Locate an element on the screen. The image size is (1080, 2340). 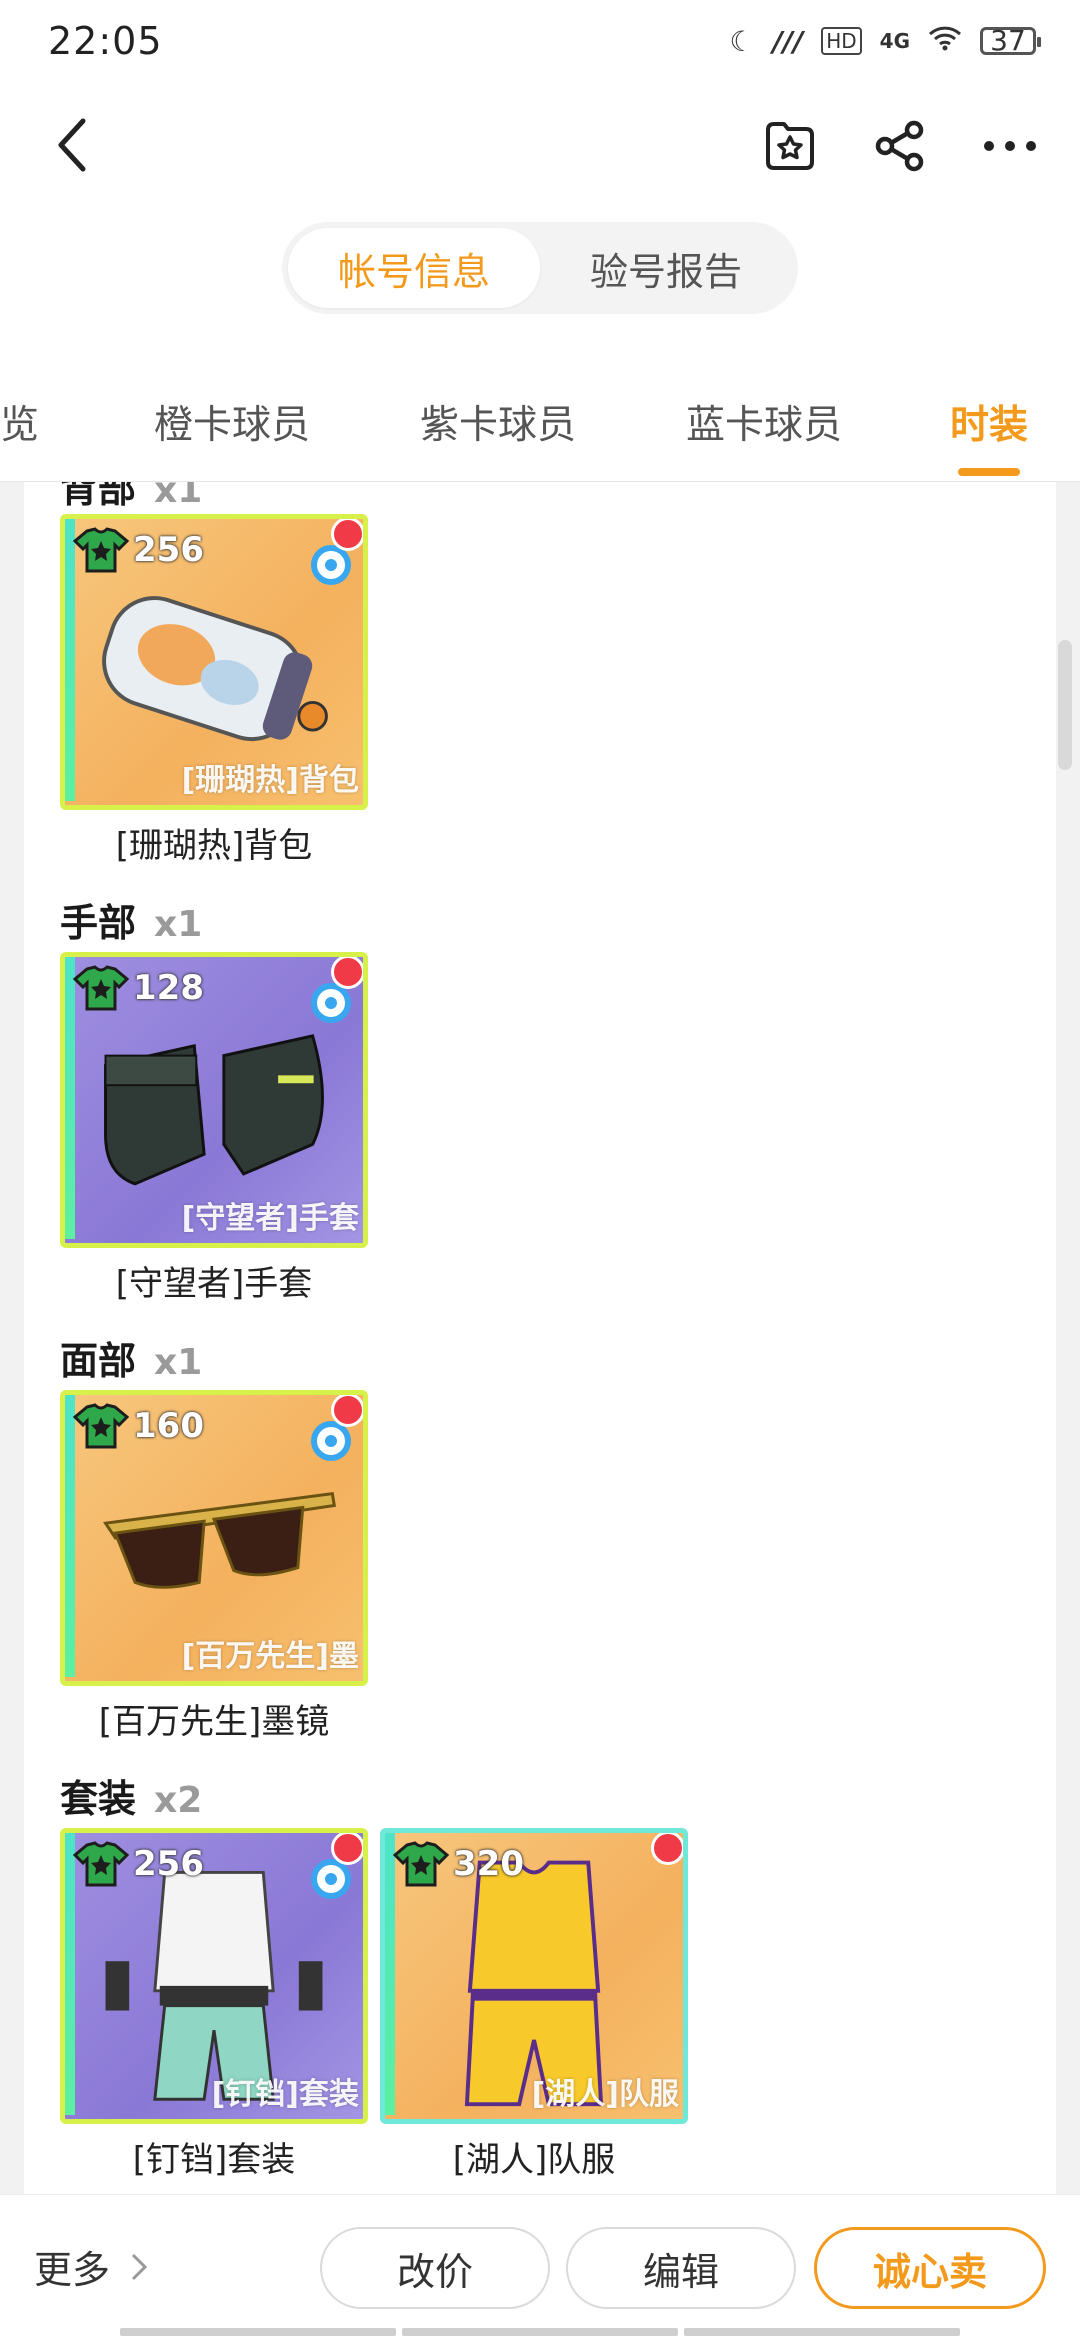
share-button is located at coordinates (900, 146).